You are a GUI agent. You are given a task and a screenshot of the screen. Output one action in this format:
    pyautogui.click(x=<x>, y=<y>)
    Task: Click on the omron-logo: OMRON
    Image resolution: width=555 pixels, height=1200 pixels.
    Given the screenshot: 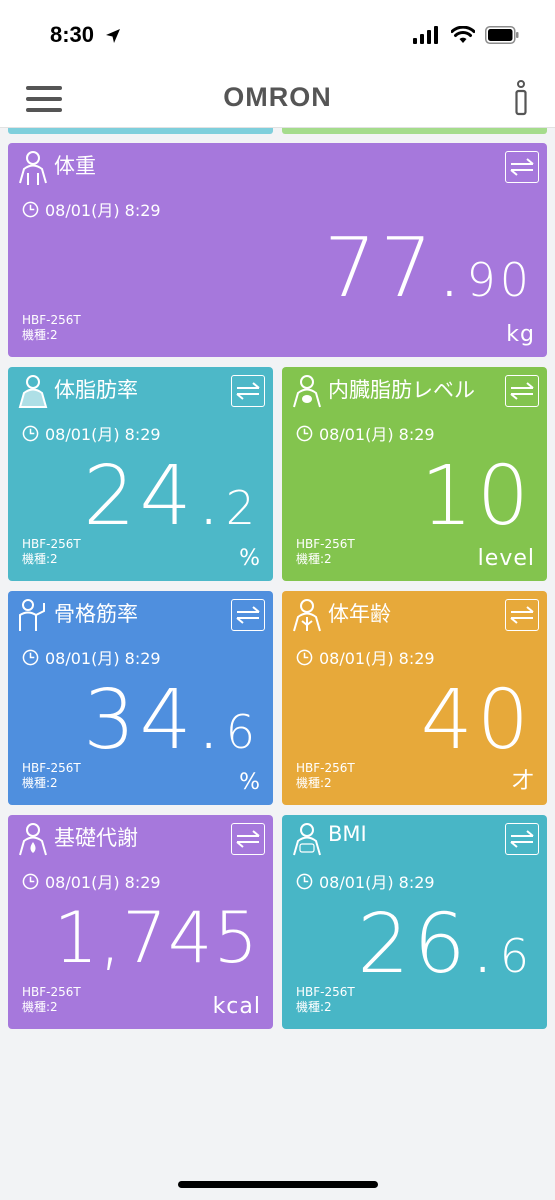 What is the action you would take?
    pyautogui.click(x=277, y=97)
    